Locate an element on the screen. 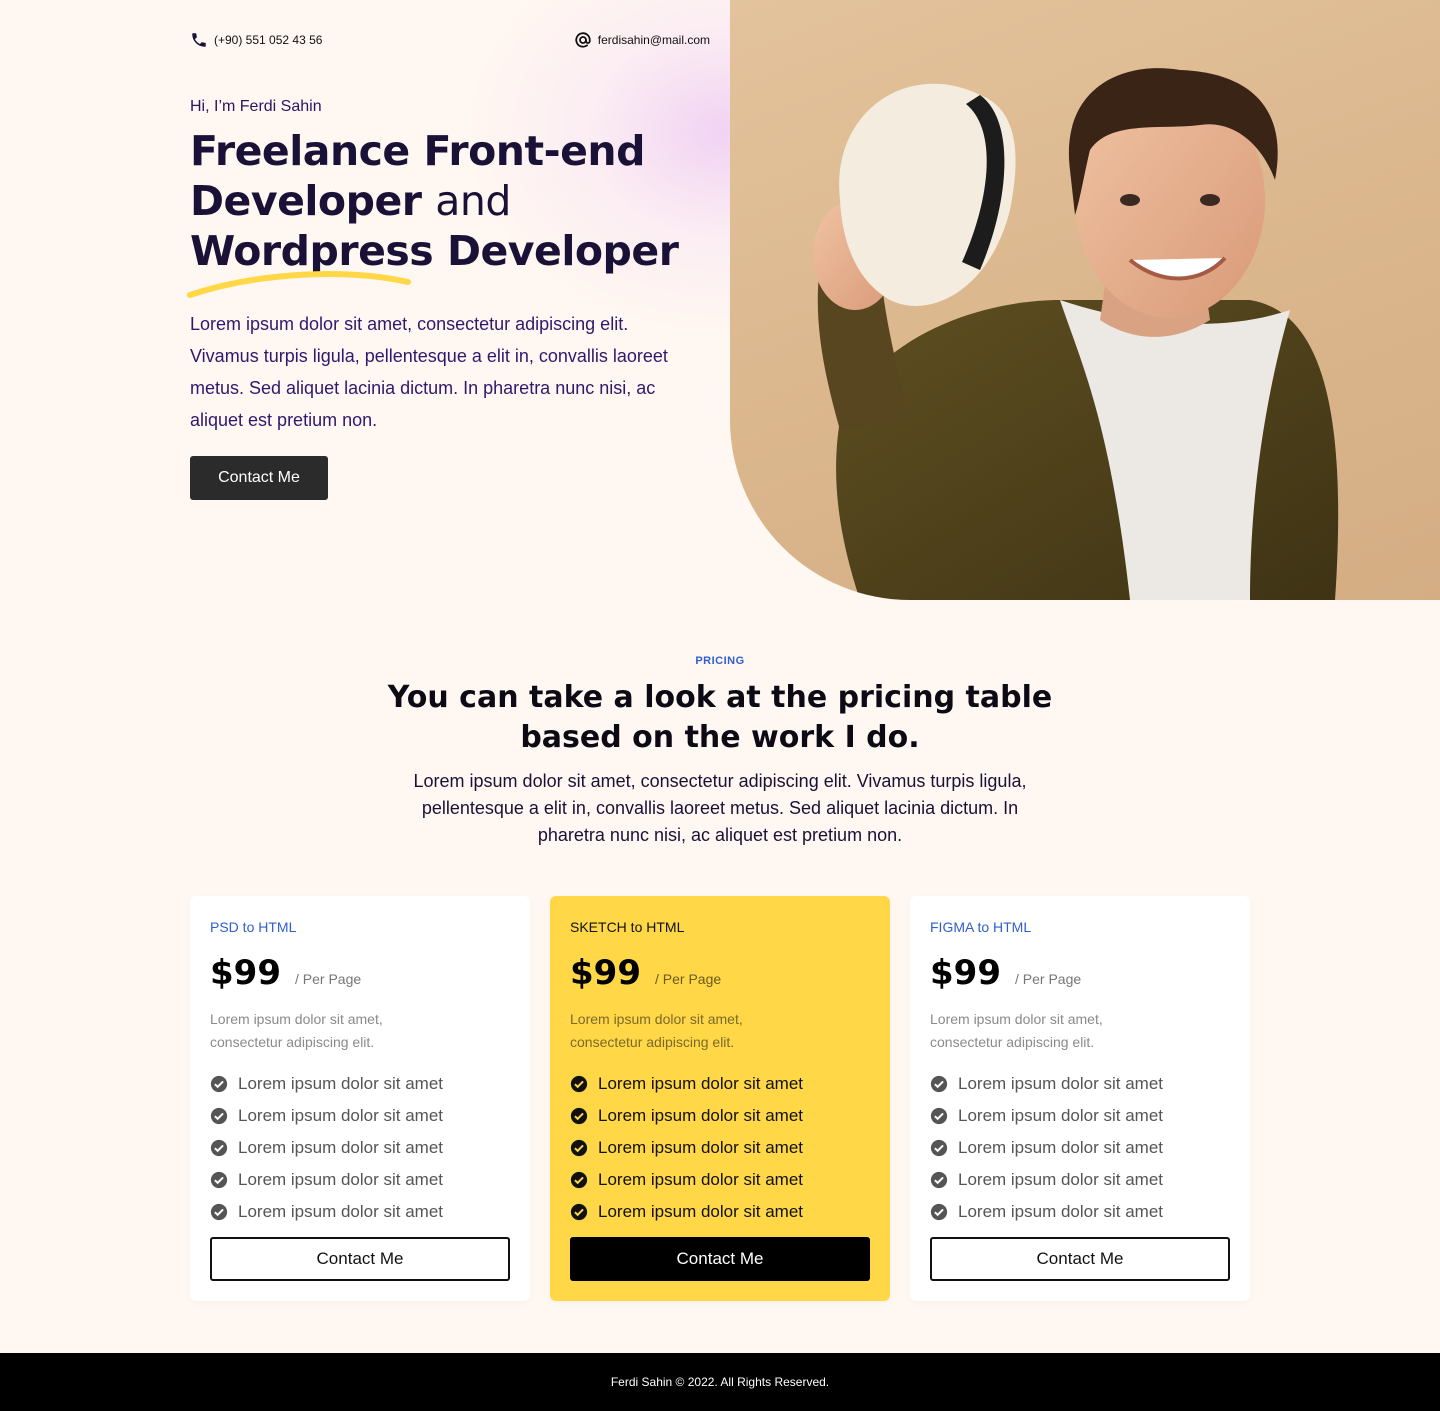 This screenshot has height=1411, width=1440. plan-name: PSD to HTML is located at coordinates (253, 927).